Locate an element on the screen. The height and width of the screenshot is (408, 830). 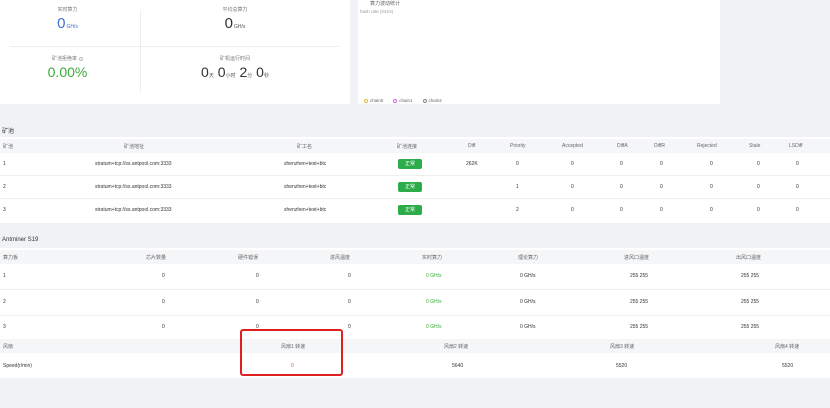
runtime-hours: 0 is located at coordinates (221, 72).